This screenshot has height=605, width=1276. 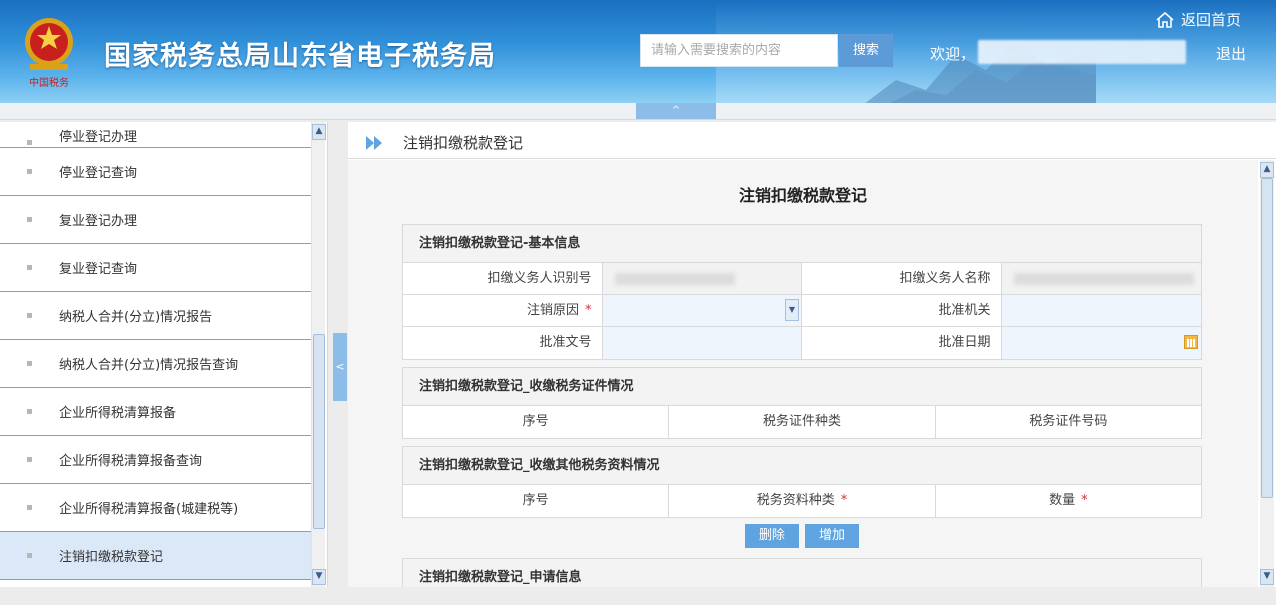 I want to click on withholder-name-label: 扣缴义务人名称, so click(x=902, y=278).